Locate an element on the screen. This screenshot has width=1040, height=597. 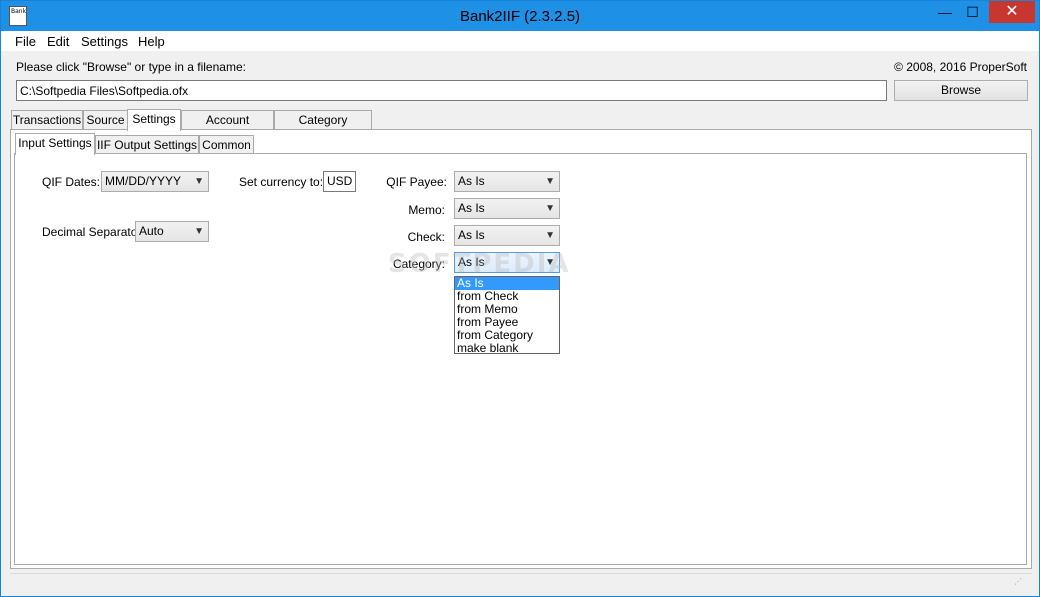
check-value: As Is is located at coordinates (471, 235).